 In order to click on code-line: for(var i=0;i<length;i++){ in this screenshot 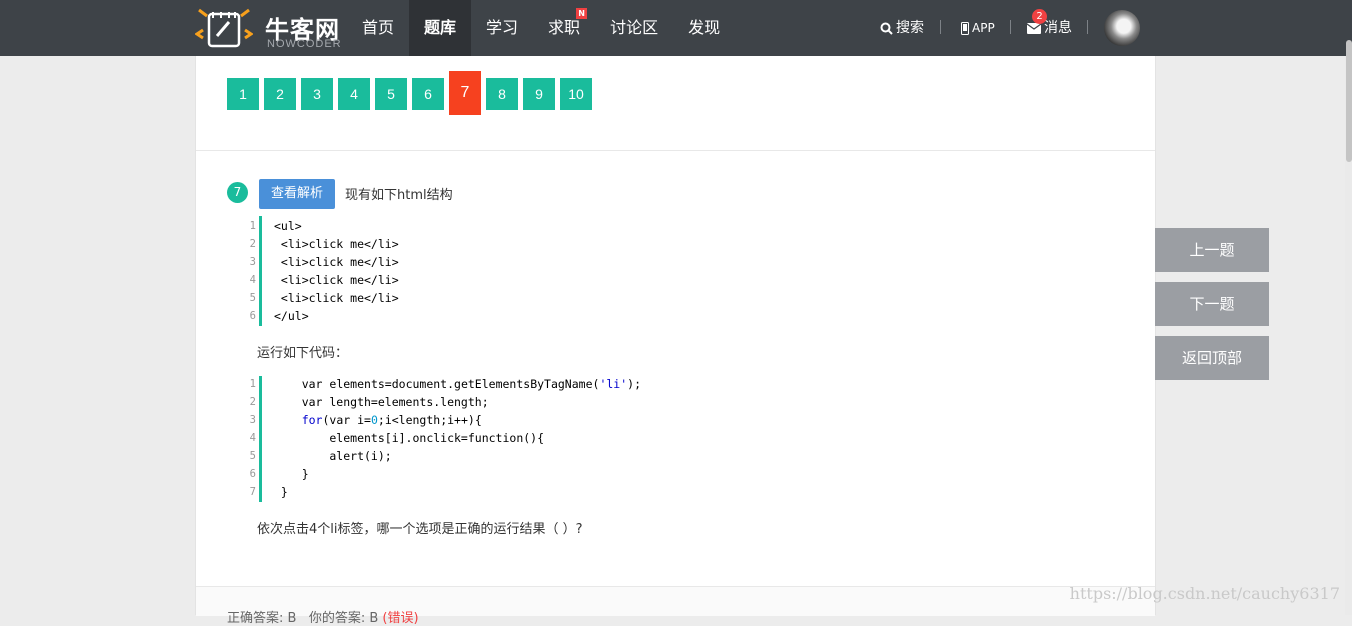, I will do `click(391, 420)`.